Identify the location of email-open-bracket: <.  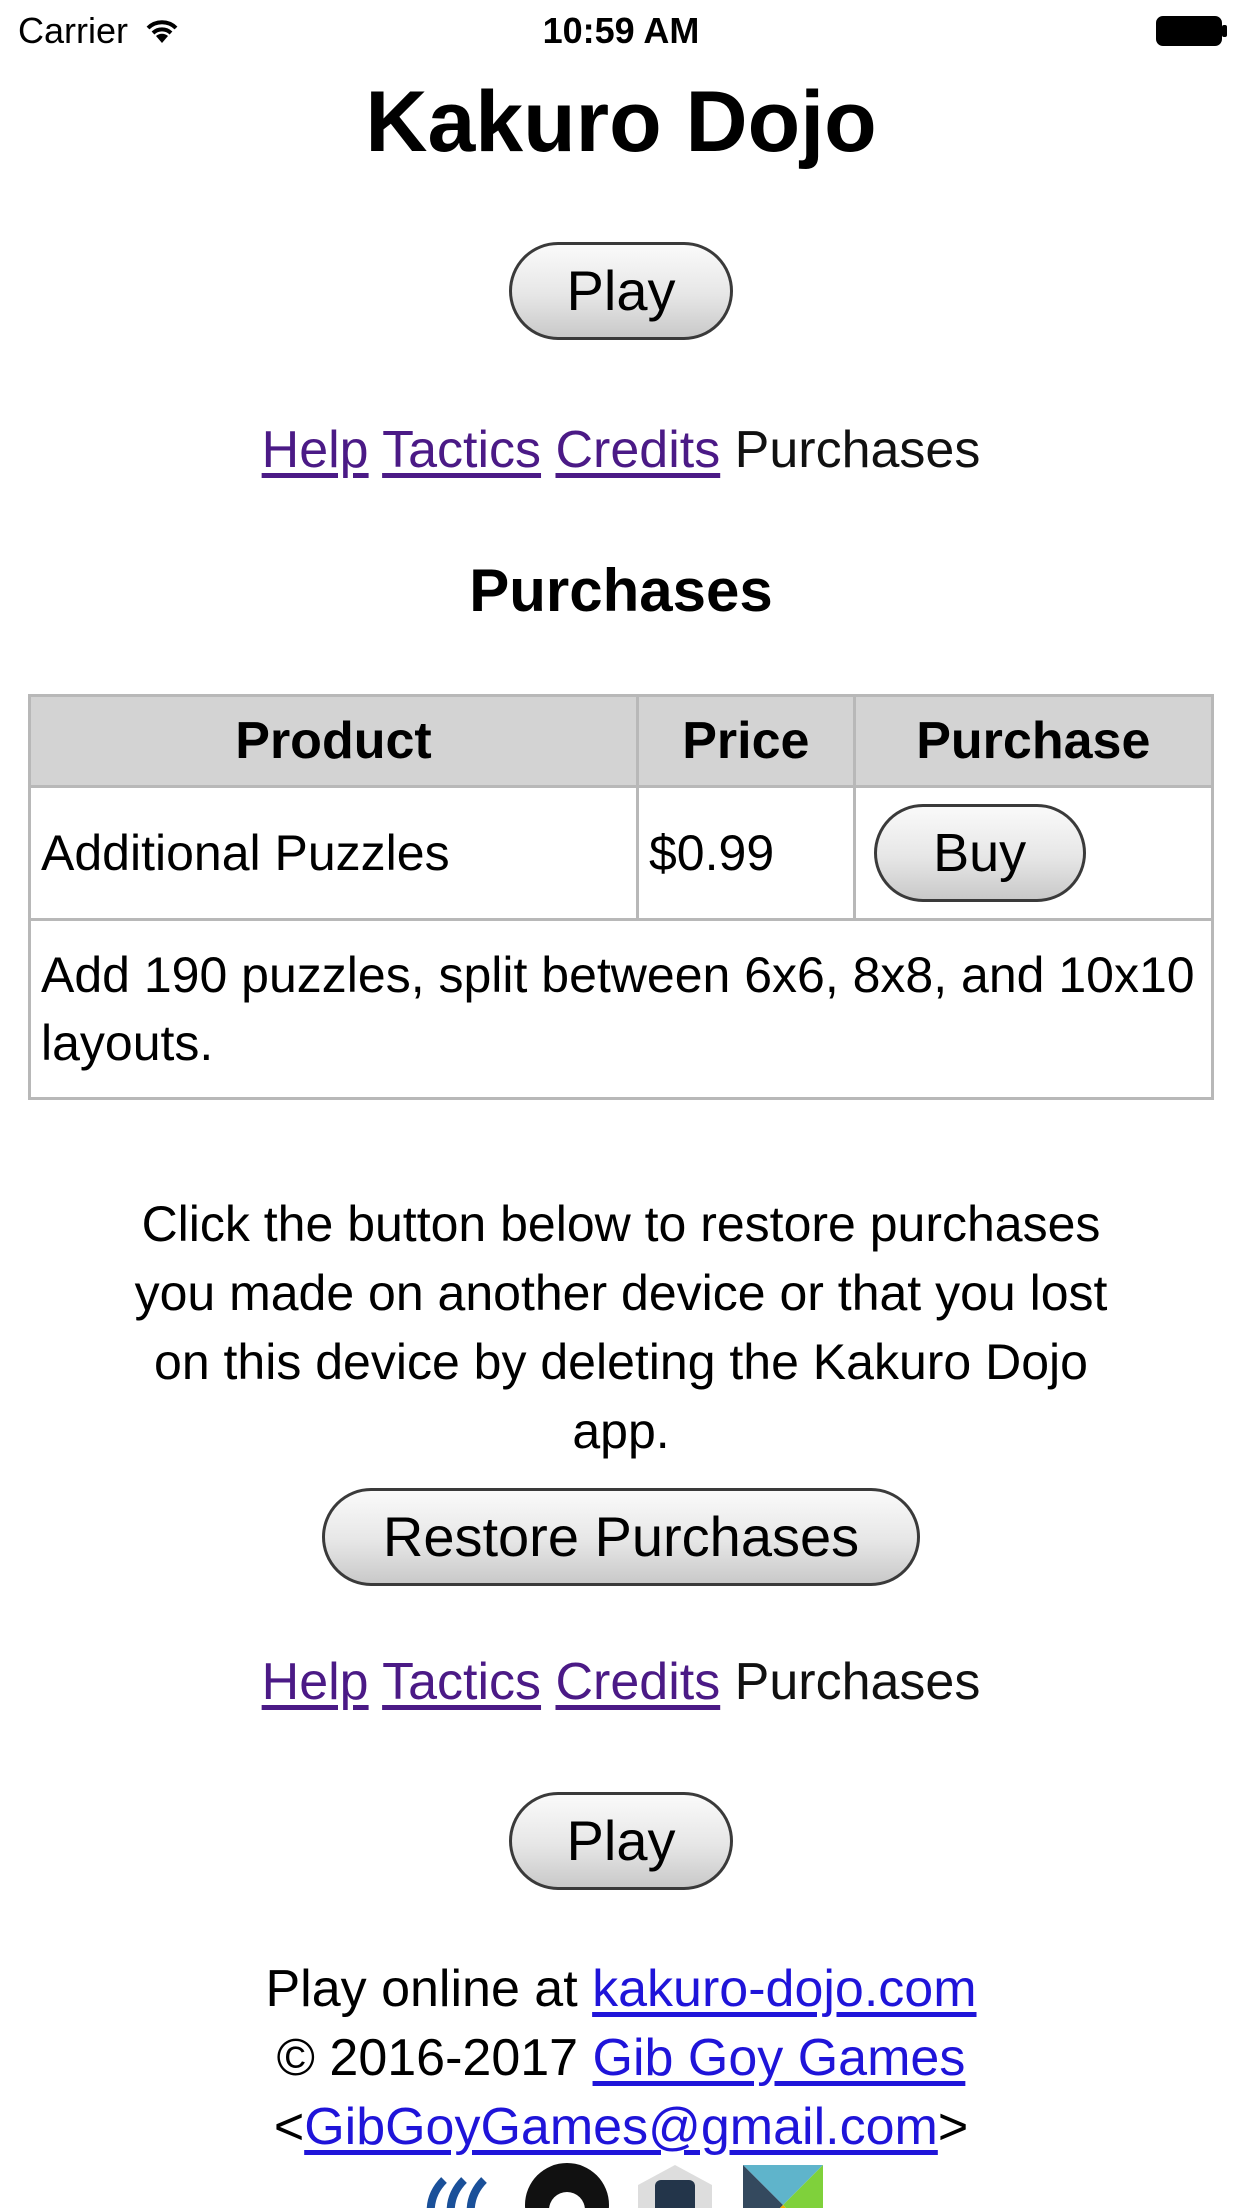
(289, 2127).